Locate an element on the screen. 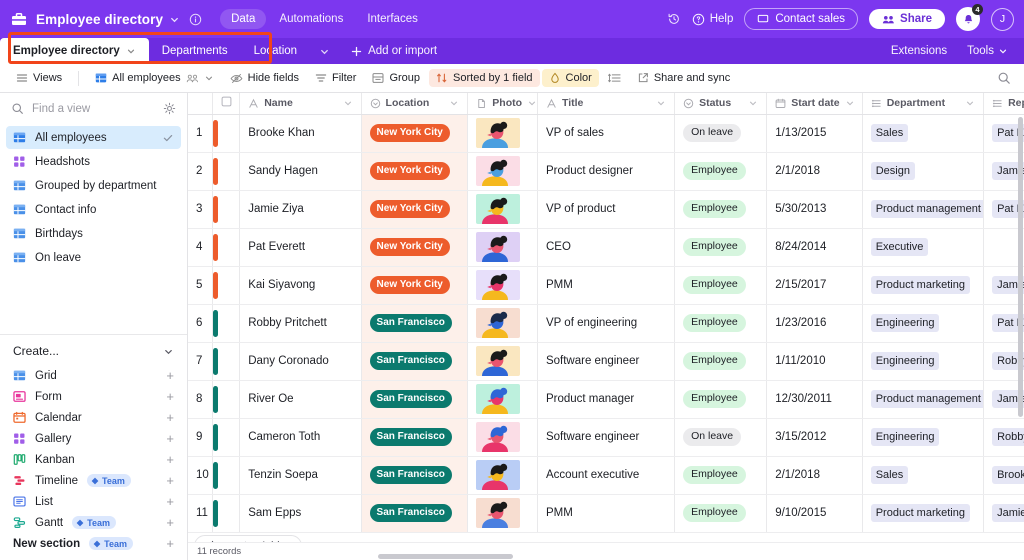 This screenshot has height=560, width=1024. cell-name: Dany Coronado is located at coordinates (300, 361).